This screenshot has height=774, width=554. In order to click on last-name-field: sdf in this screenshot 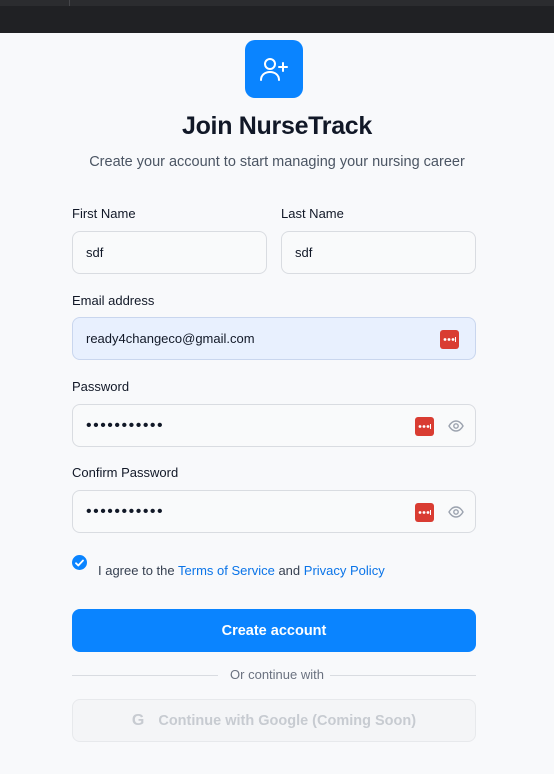, I will do `click(378, 252)`.